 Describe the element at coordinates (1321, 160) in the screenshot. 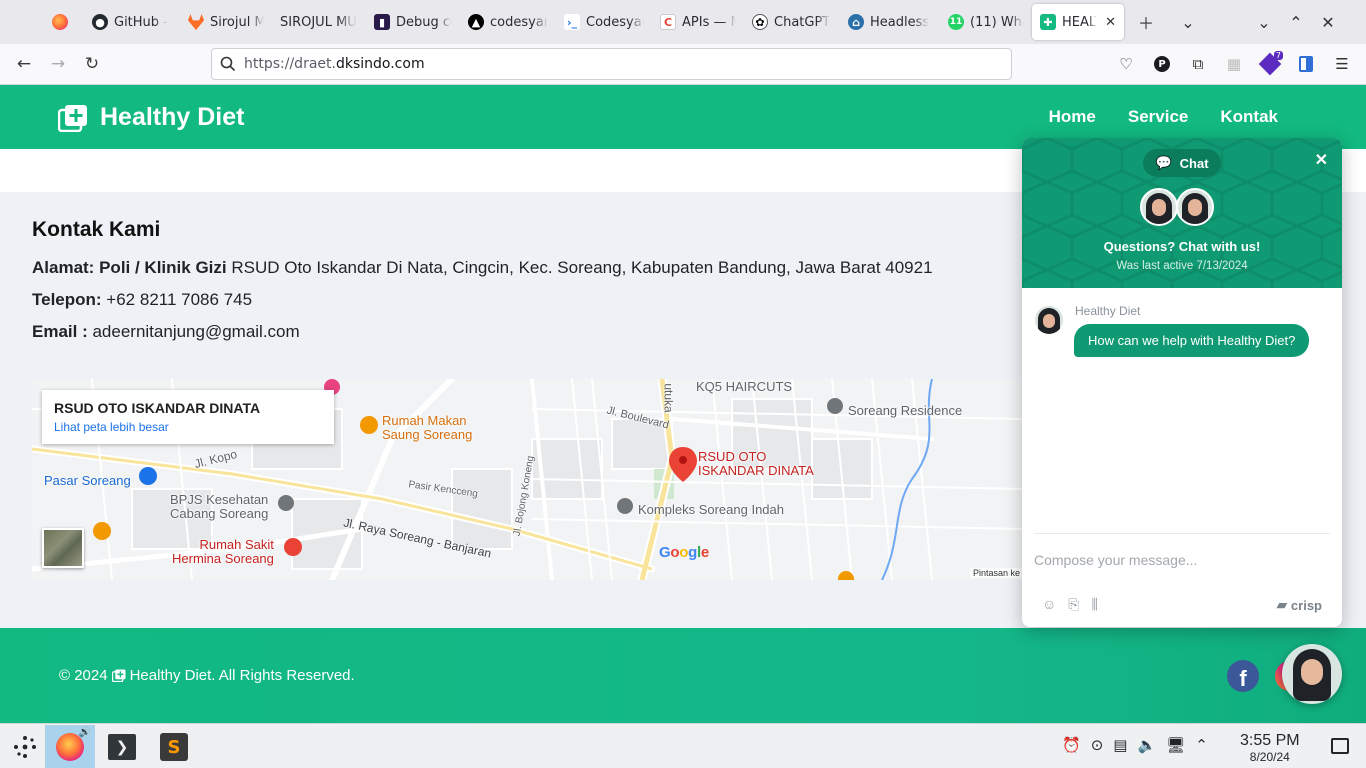

I see `close-icon: ✕` at that location.